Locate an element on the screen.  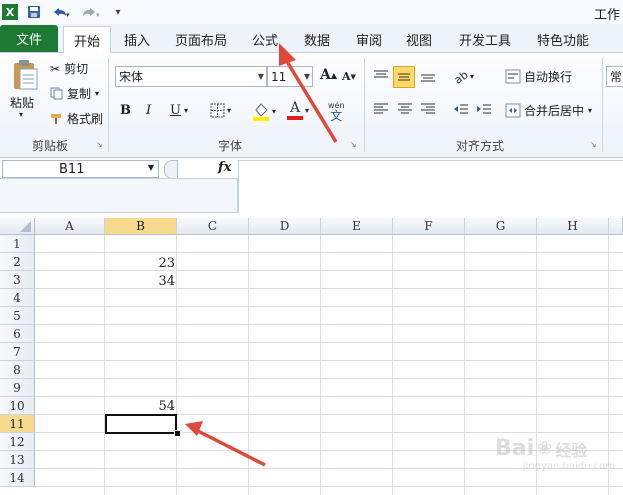
row-header-10: 10 is located at coordinates (17, 406).